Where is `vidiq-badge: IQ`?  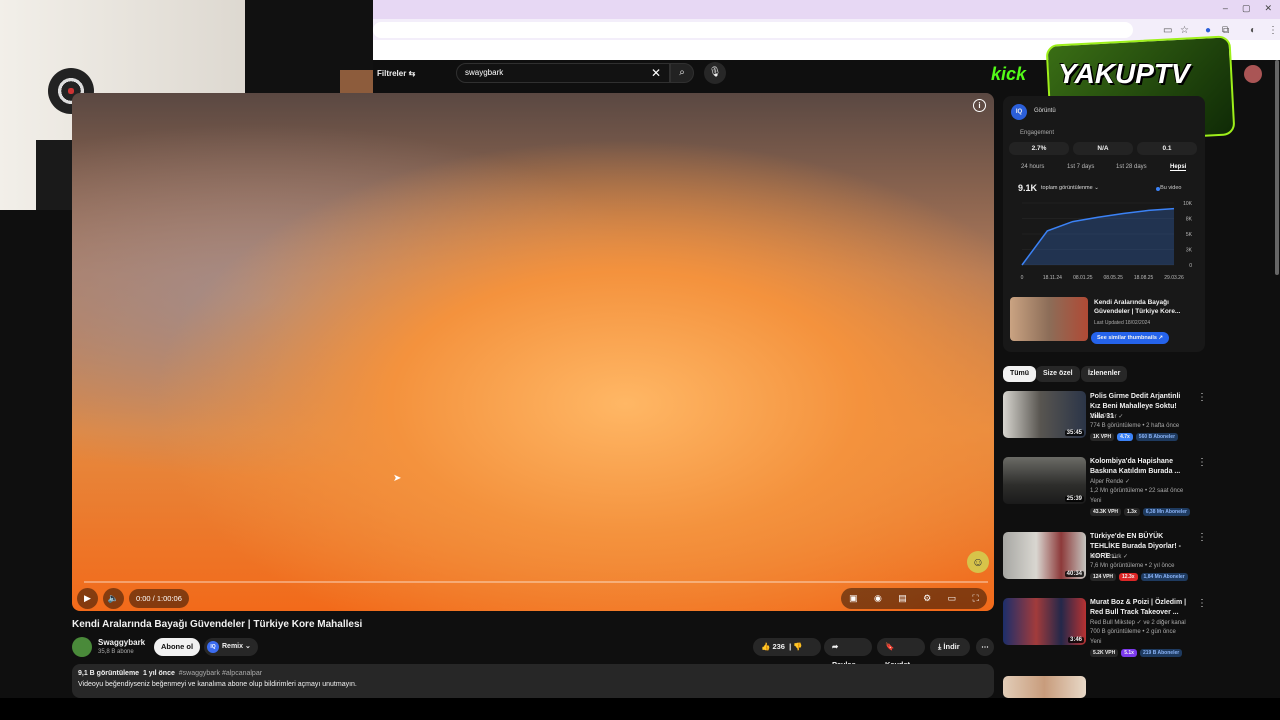
vidiq-badge: IQ is located at coordinates (1019, 112).